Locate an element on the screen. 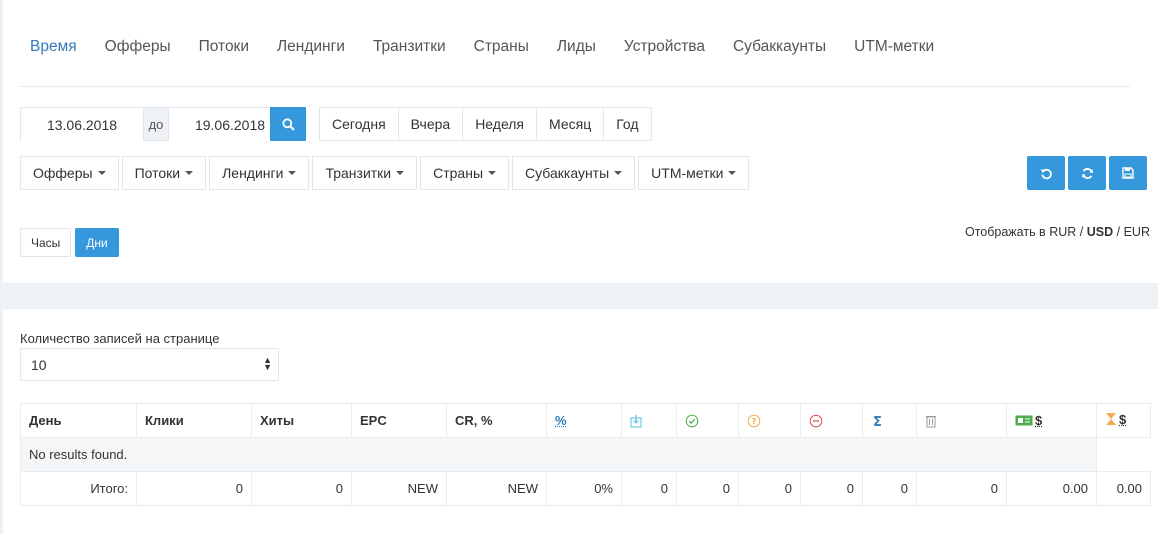 The height and width of the screenshot is (534, 1158). col-percent: % is located at coordinates (584, 420).